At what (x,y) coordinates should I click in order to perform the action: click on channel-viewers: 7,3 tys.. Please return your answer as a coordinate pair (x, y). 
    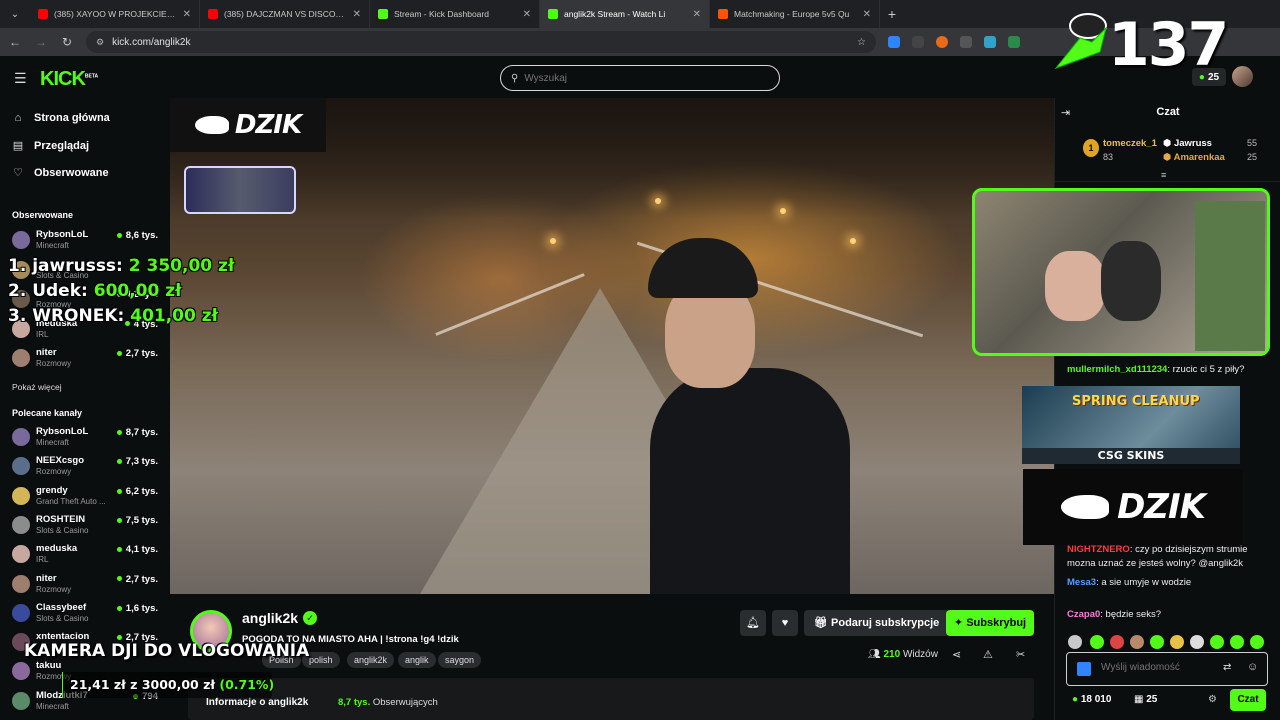
    Looking at the image, I should click on (137, 461).